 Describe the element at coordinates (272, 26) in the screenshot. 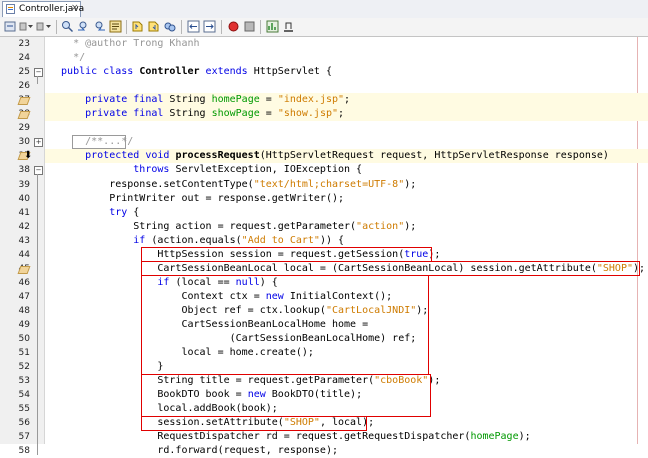

I see `chart-icon` at that location.